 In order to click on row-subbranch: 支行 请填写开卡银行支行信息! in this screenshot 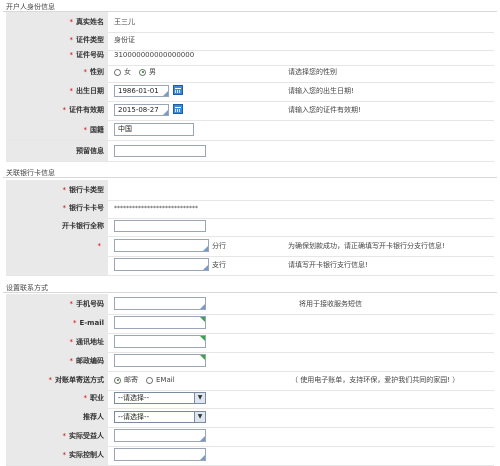, I will do `click(250, 265)`.